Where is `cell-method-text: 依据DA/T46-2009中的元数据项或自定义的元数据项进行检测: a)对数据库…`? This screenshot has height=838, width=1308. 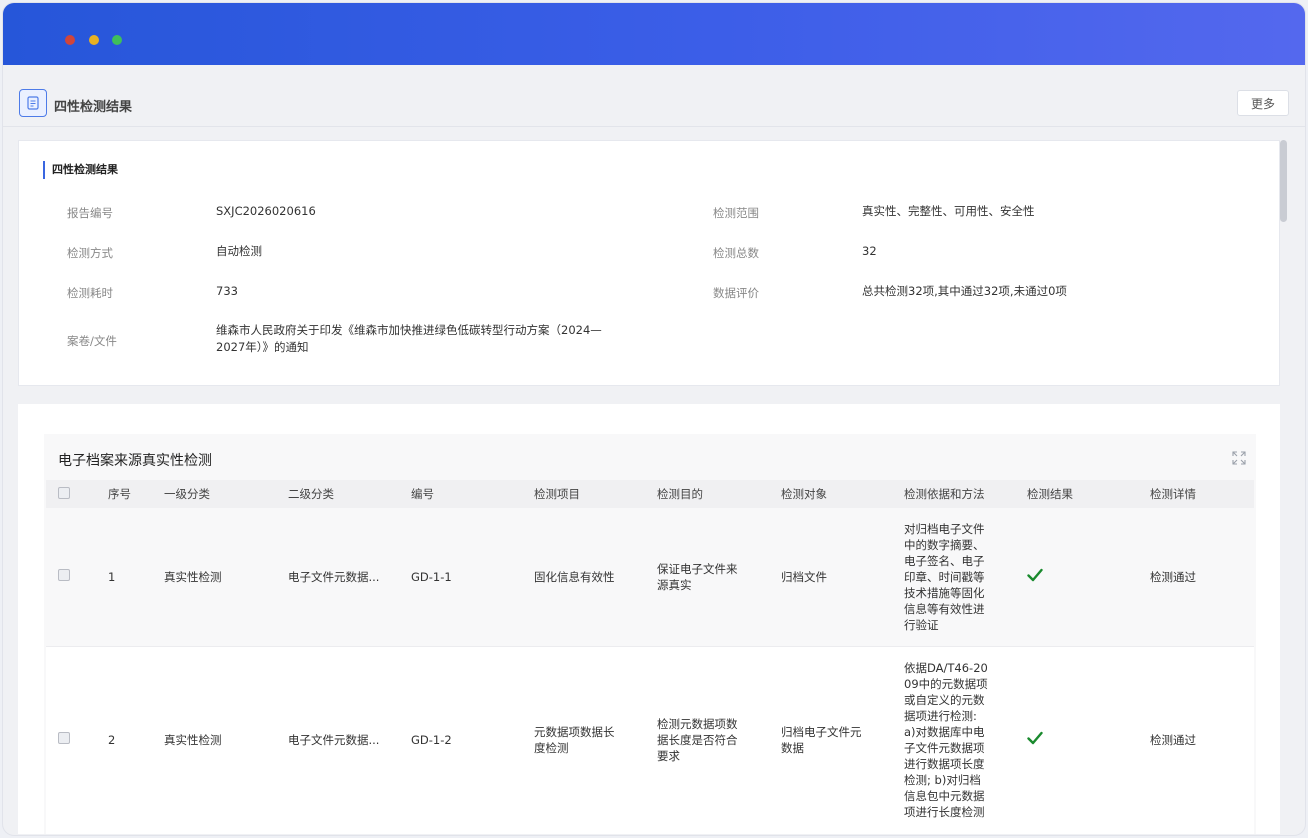 cell-method-text: 依据DA/T46-2009中的元数据项或自定义的元数据项进行检测: a)对数据库… is located at coordinates (946, 740).